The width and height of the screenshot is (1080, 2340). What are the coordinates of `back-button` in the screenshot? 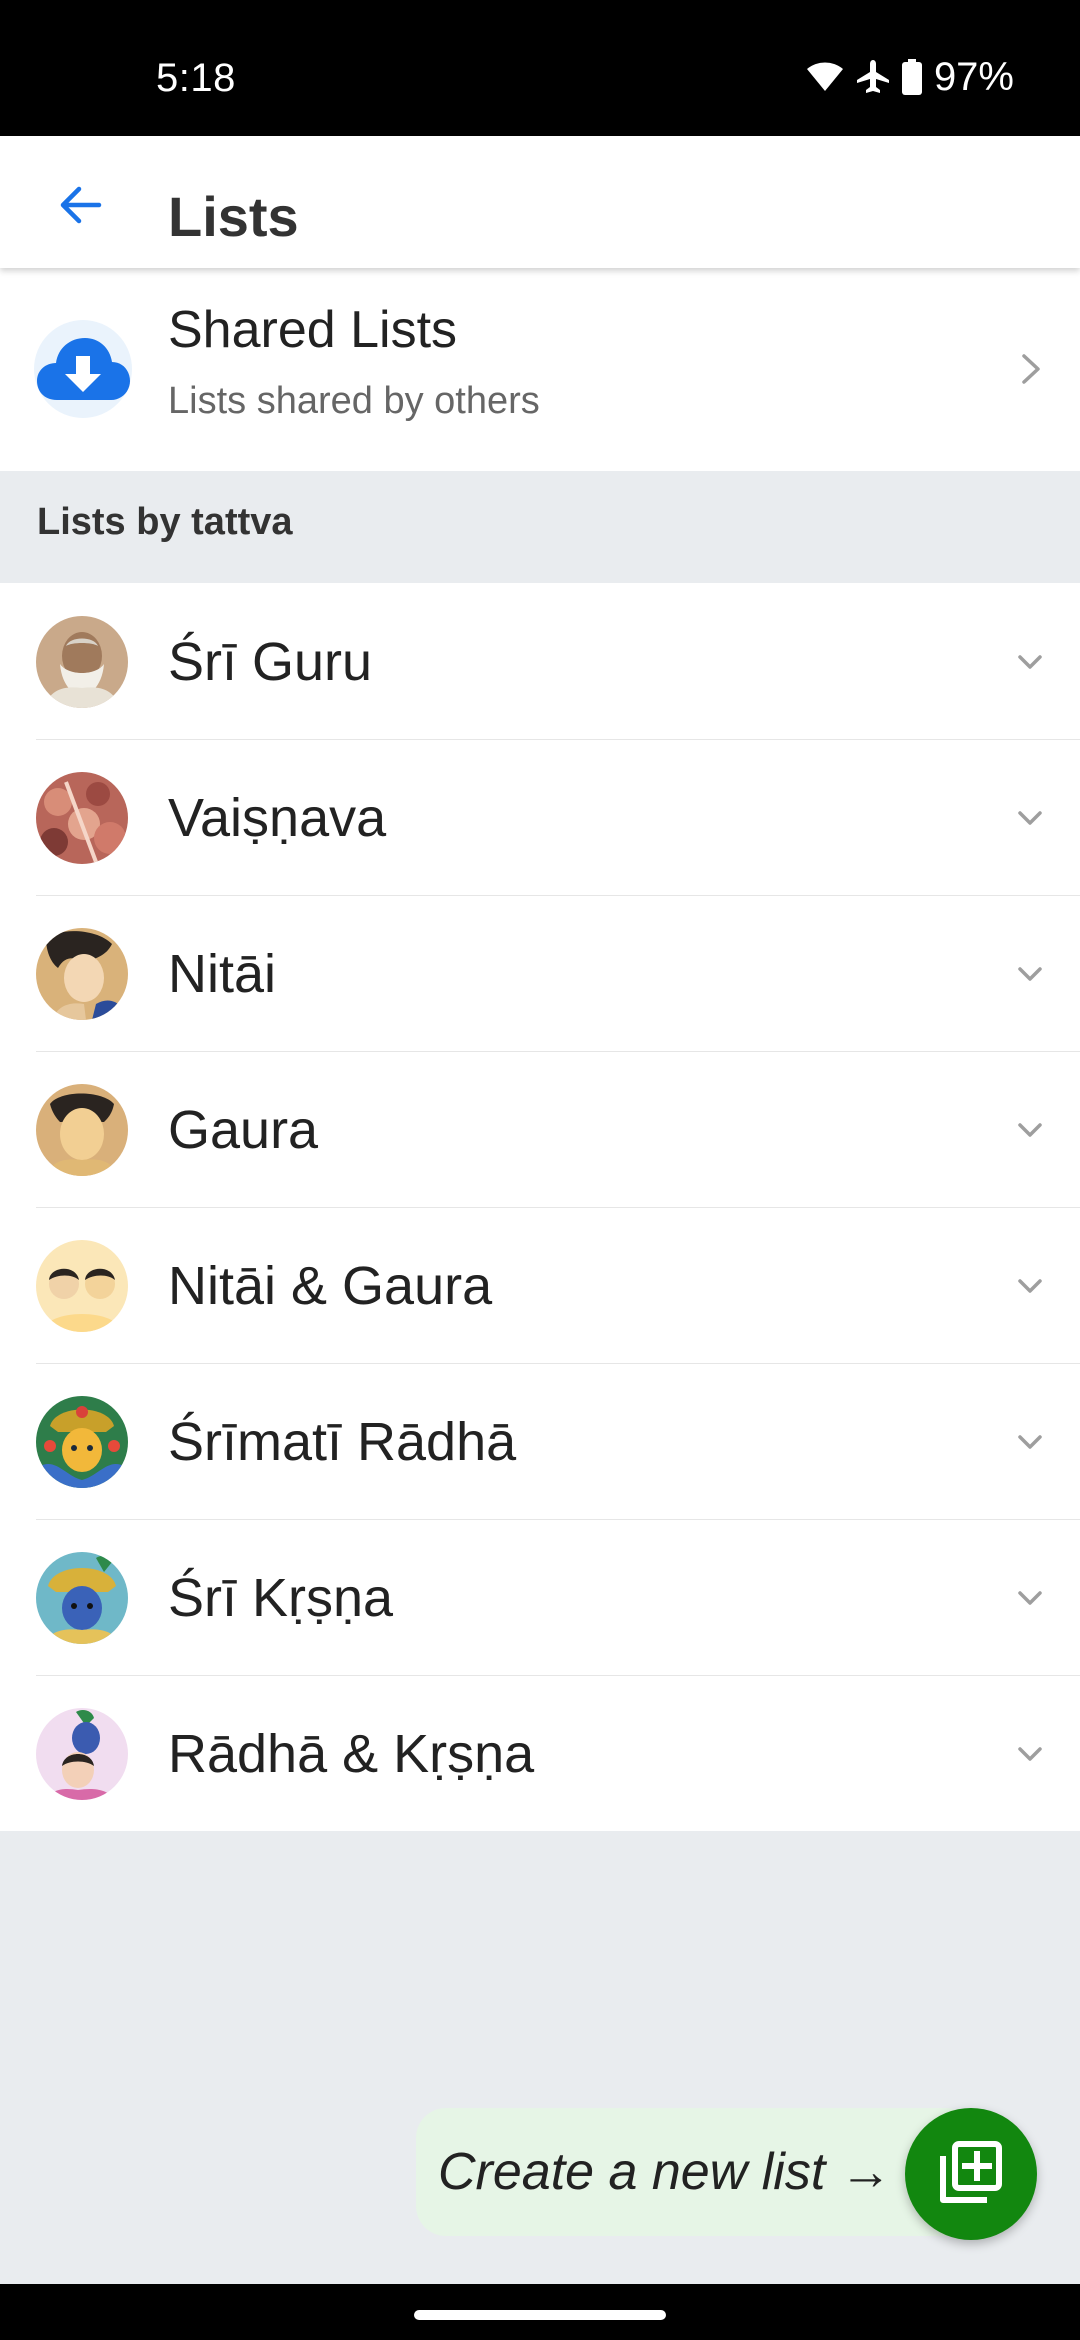 It's located at (81, 207).